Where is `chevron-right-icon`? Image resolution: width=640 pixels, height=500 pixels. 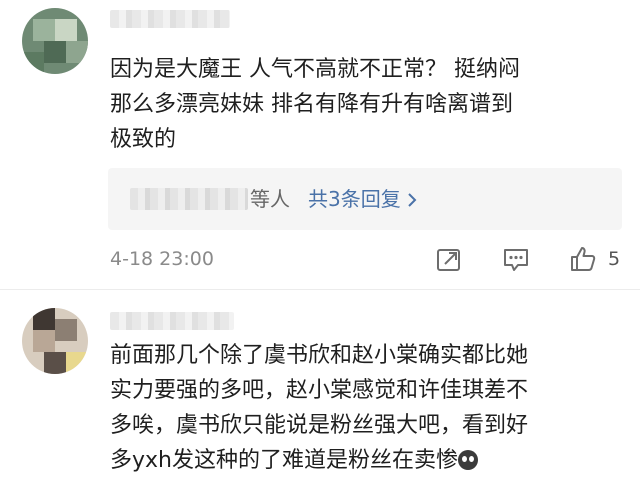
chevron-right-icon is located at coordinates (412, 199).